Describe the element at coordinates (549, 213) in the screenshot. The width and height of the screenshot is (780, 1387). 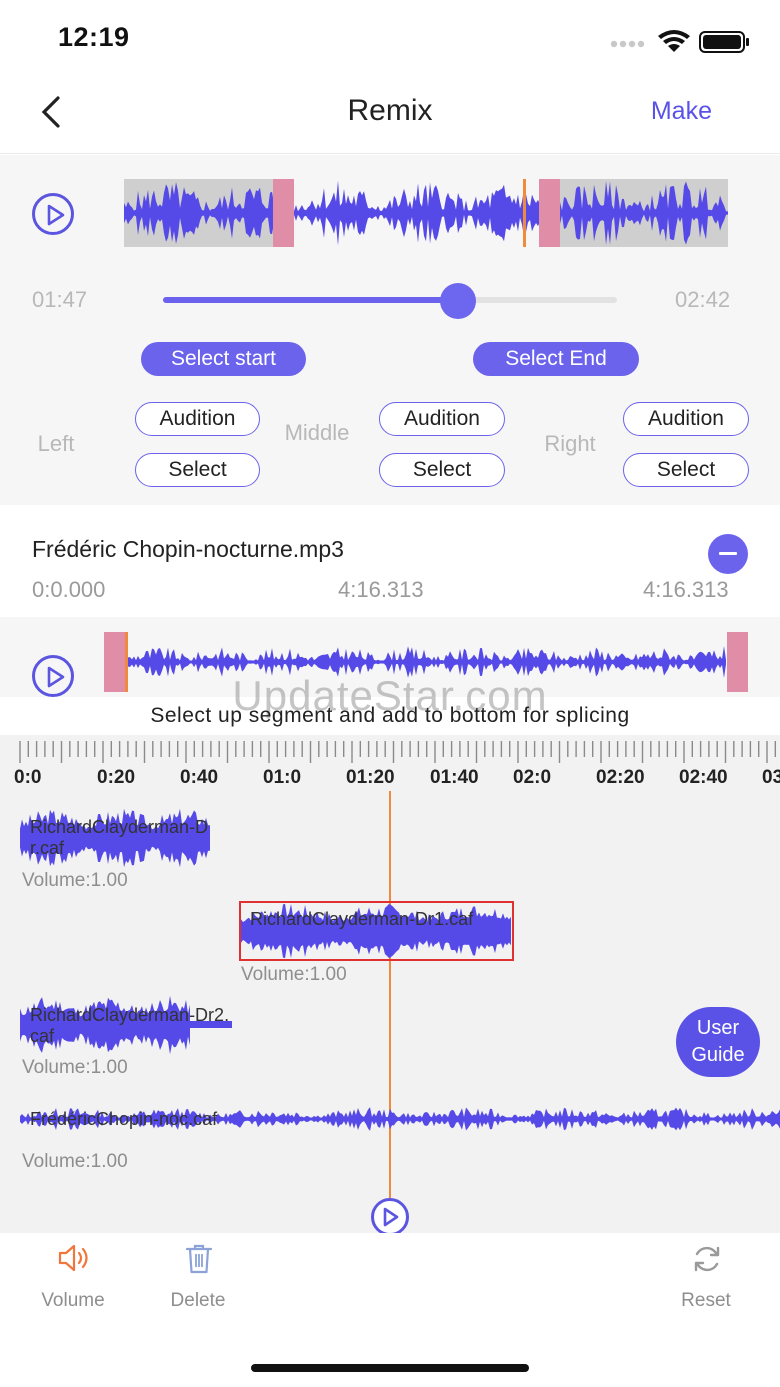
I see `end-handle` at that location.